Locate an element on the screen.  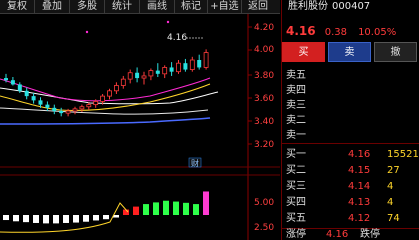
last-price: 4.16 is located at coordinates (301, 31).